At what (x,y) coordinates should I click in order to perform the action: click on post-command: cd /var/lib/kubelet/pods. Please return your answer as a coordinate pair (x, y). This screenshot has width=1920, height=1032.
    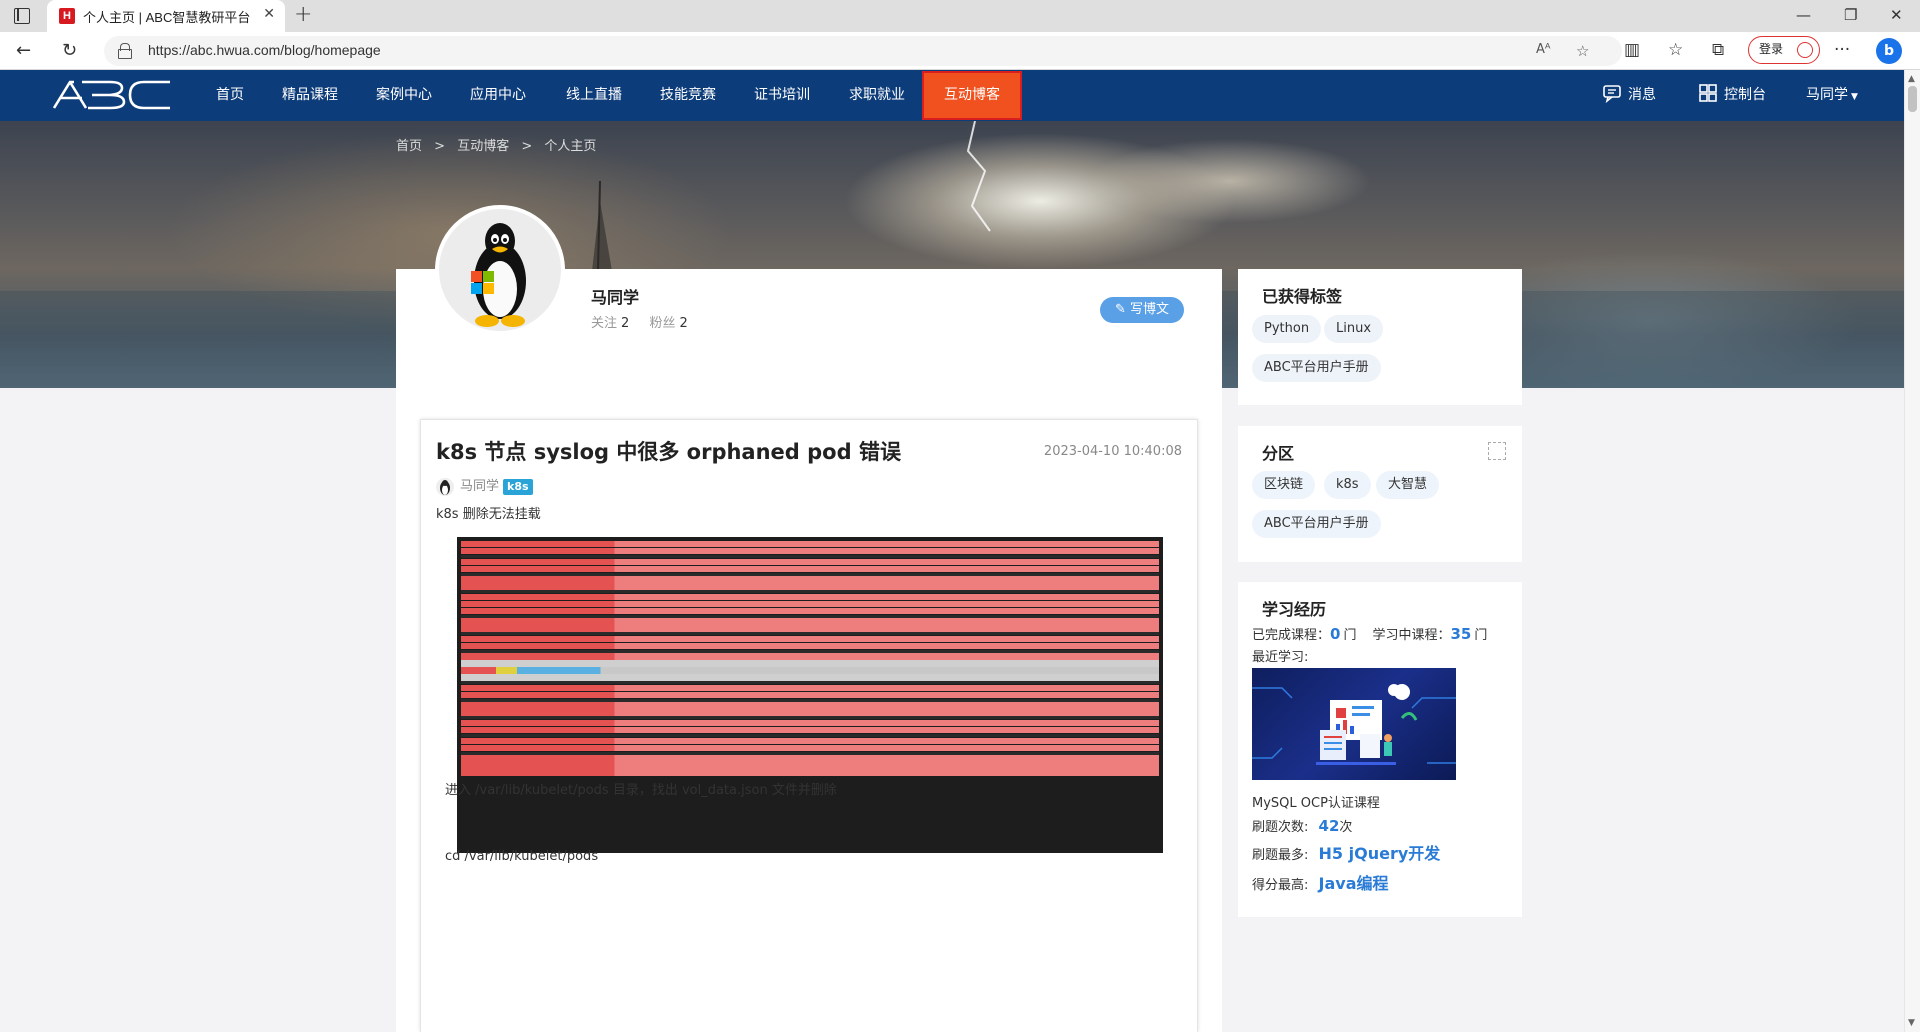
    Looking at the image, I should click on (522, 856).